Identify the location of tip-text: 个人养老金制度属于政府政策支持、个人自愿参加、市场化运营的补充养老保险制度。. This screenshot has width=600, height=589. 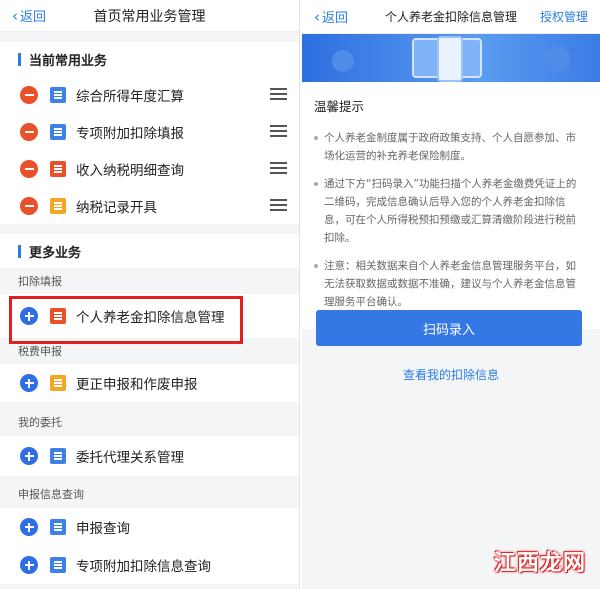
(450, 147).